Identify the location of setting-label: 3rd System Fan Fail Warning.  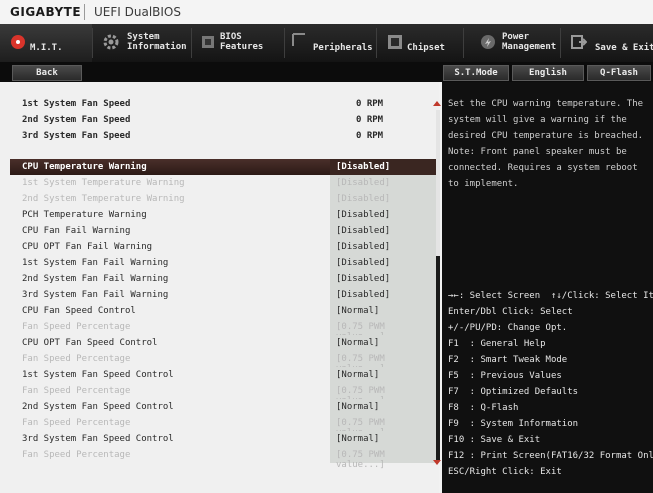
(95, 295).